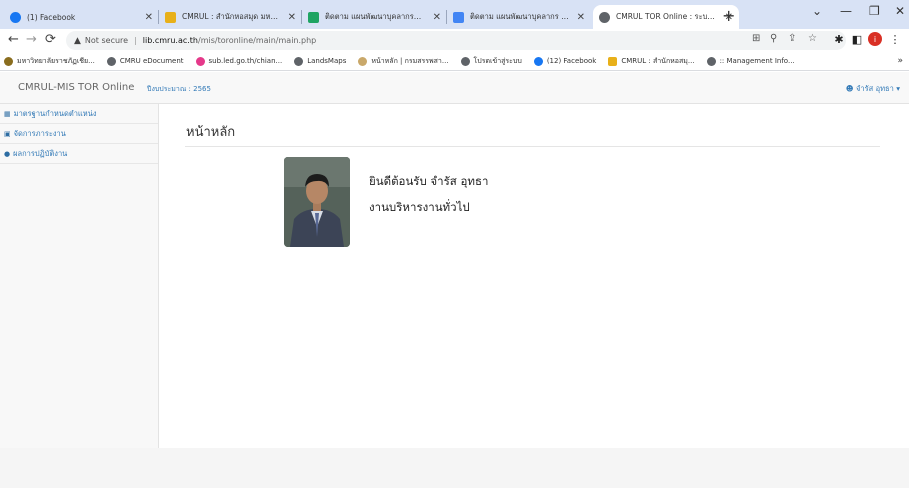  What do you see at coordinates (849, 88) in the screenshot?
I see `user-icon: ☻` at bounding box center [849, 88].